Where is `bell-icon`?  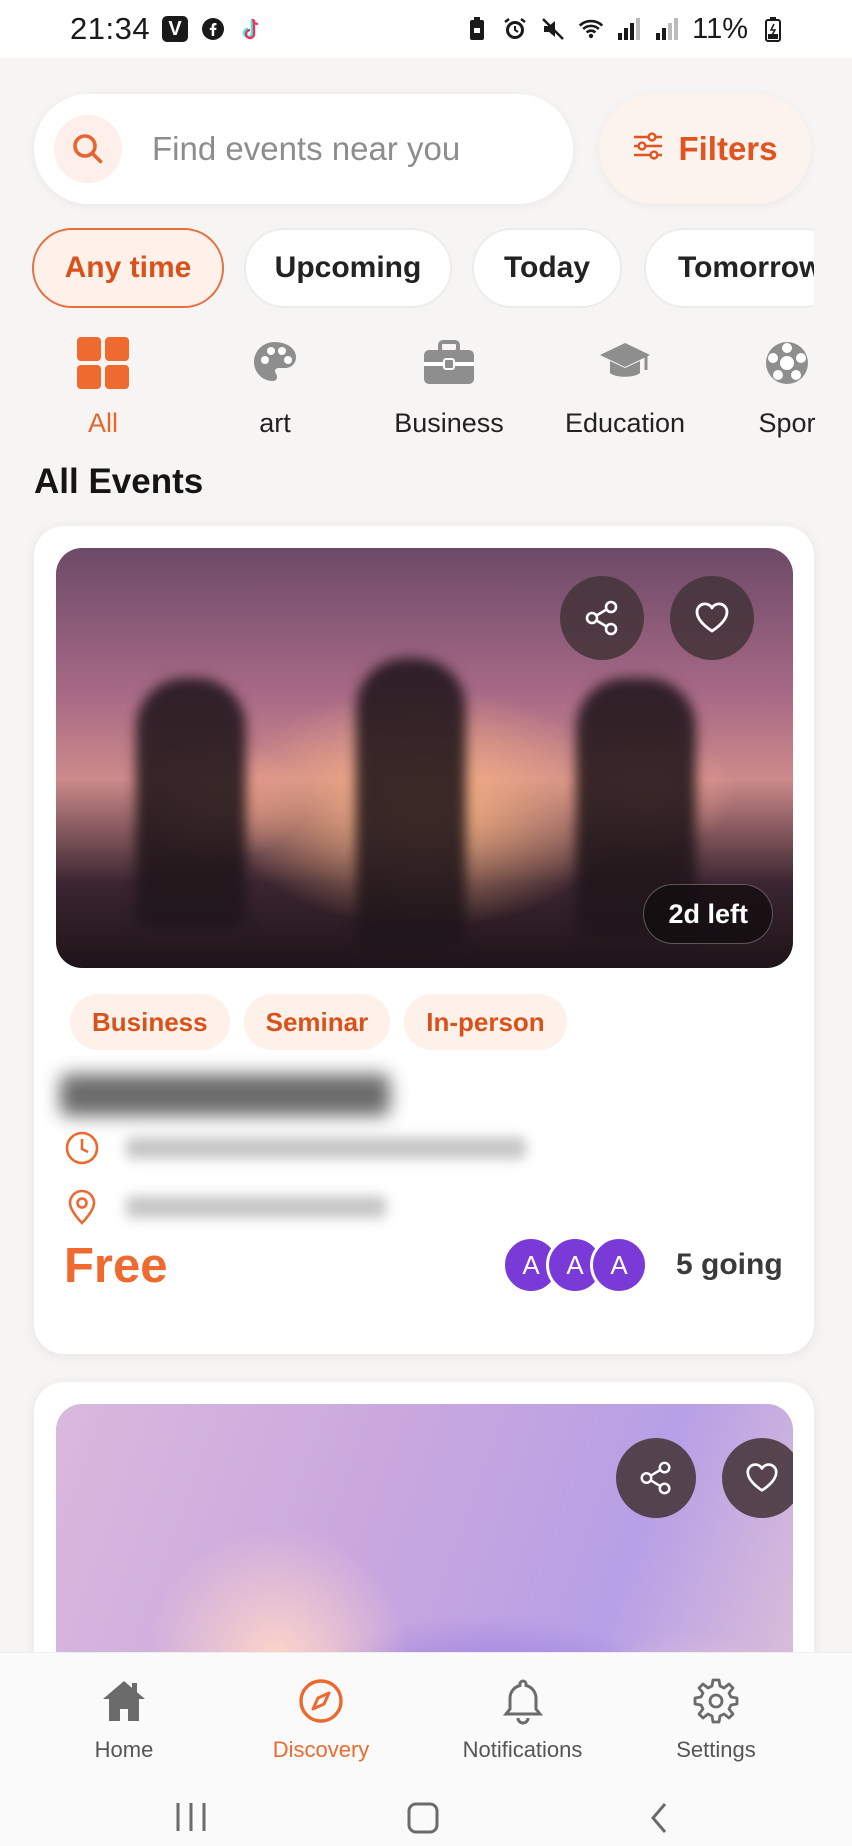
bell-icon is located at coordinates (522, 1701).